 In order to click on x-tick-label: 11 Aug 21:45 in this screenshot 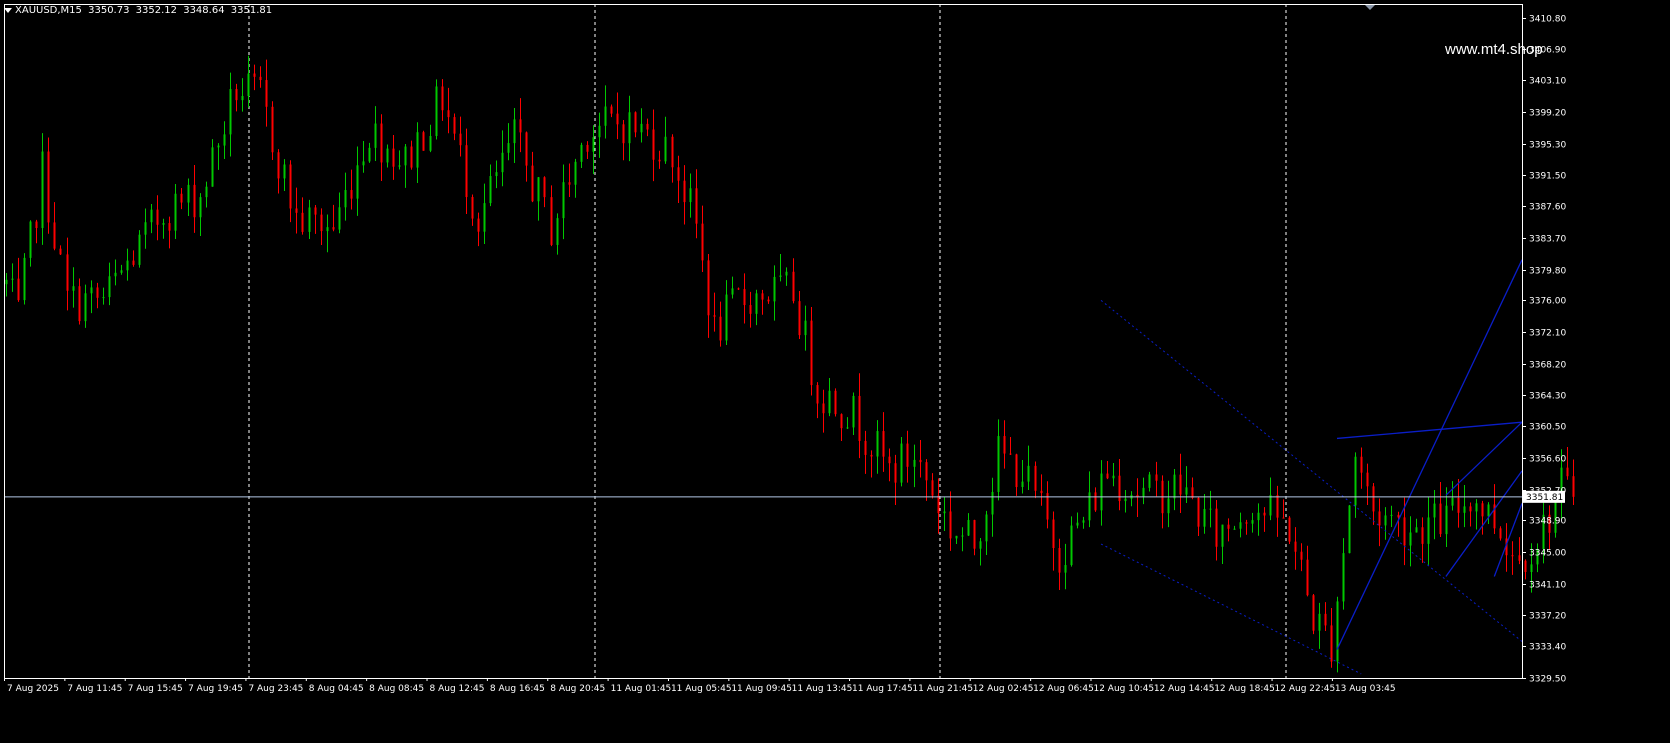, I will do `click(942, 689)`.